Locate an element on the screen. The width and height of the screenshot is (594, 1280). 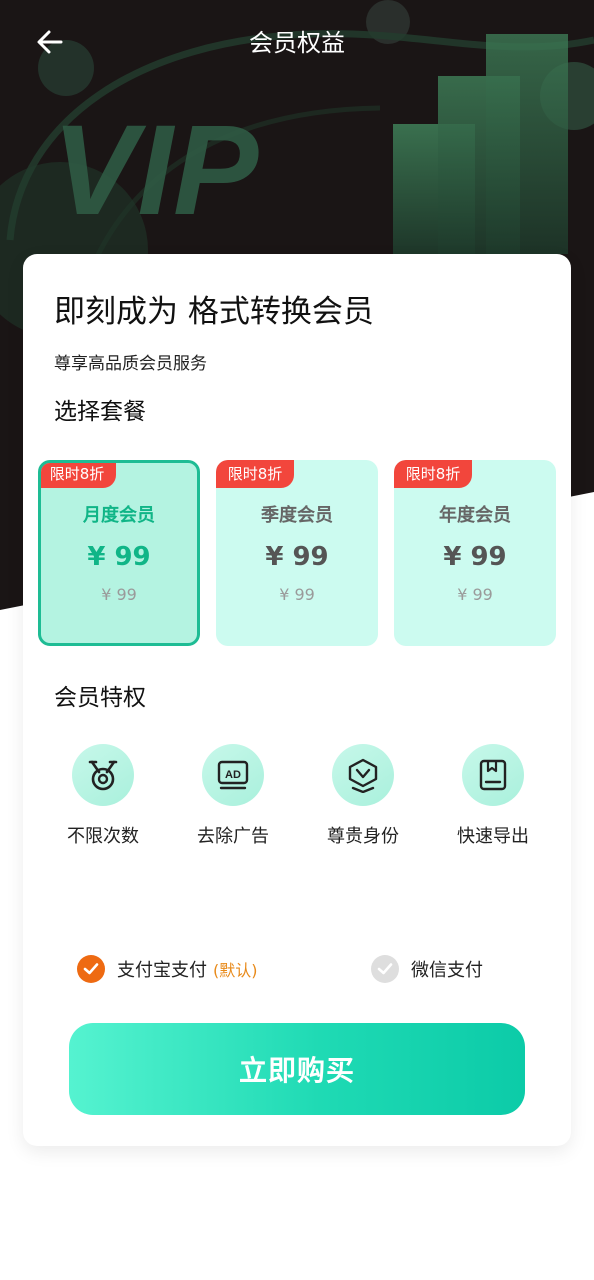
perk-label: 不限次数 is located at coordinates (103, 836).